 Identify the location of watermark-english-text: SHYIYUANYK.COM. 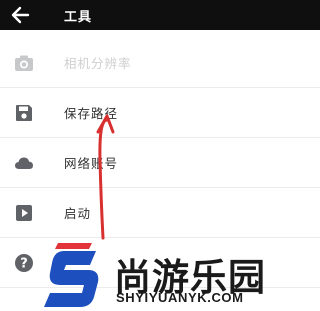
(180, 297).